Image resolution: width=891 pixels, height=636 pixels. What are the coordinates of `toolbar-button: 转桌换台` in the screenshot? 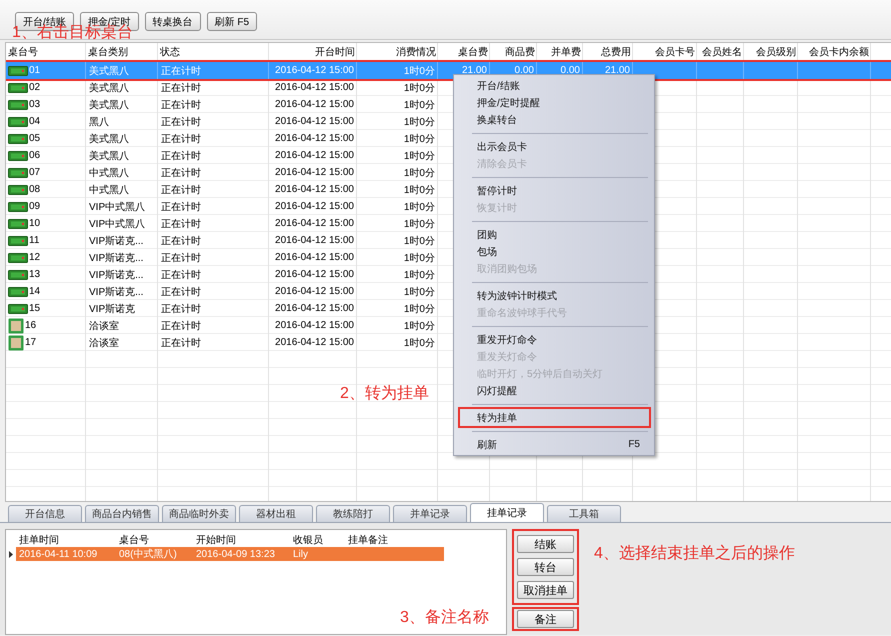 It's located at (172, 21).